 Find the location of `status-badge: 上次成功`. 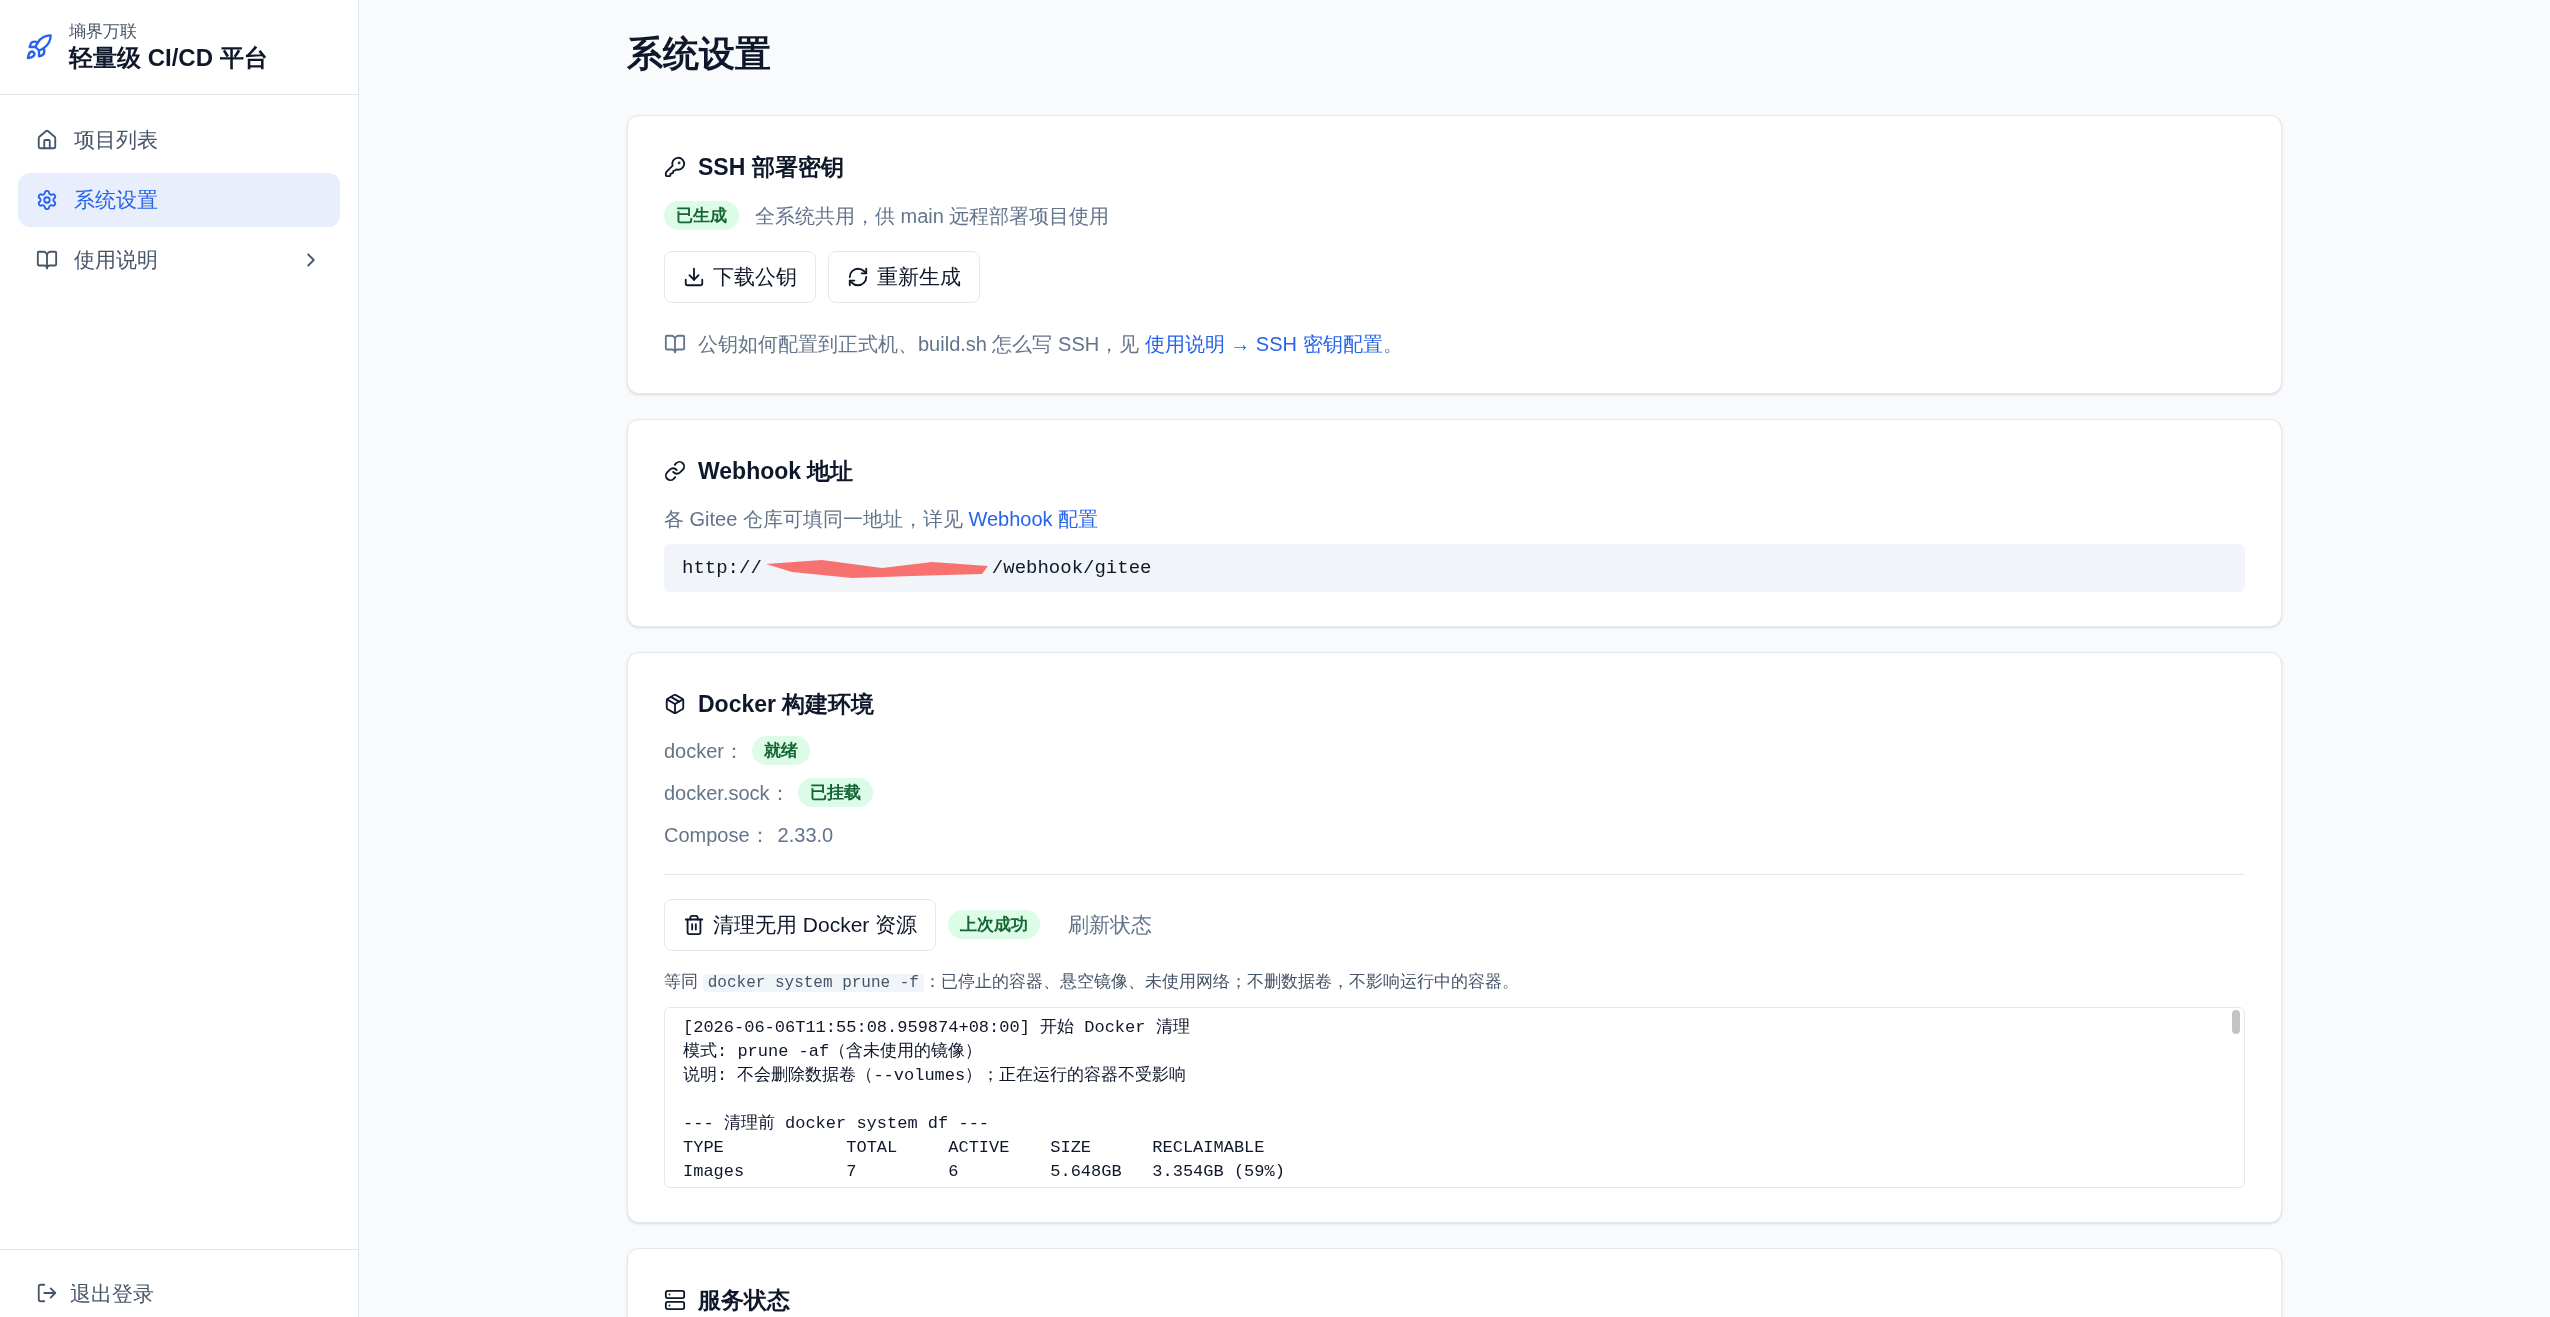

status-badge: 上次成功 is located at coordinates (994, 924).